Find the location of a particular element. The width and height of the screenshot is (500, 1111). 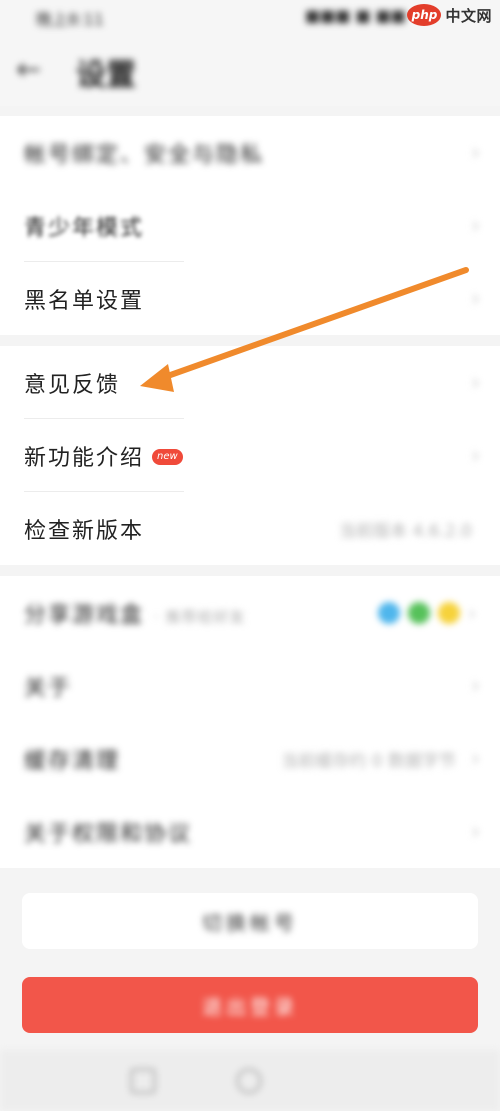

watermark-text: 中文网 is located at coordinates (468, 15).